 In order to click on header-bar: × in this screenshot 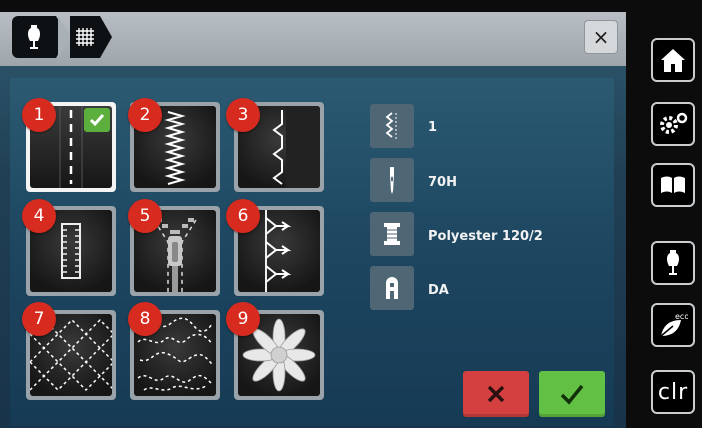, I will do `click(313, 39)`.